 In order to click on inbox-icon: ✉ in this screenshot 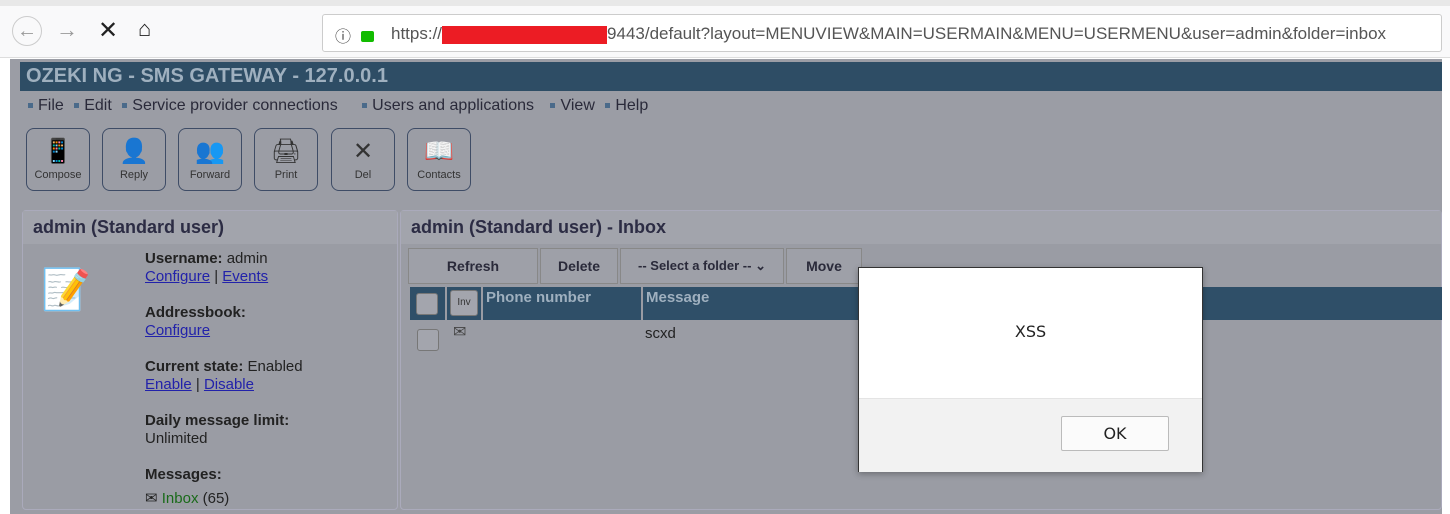, I will do `click(151, 498)`.